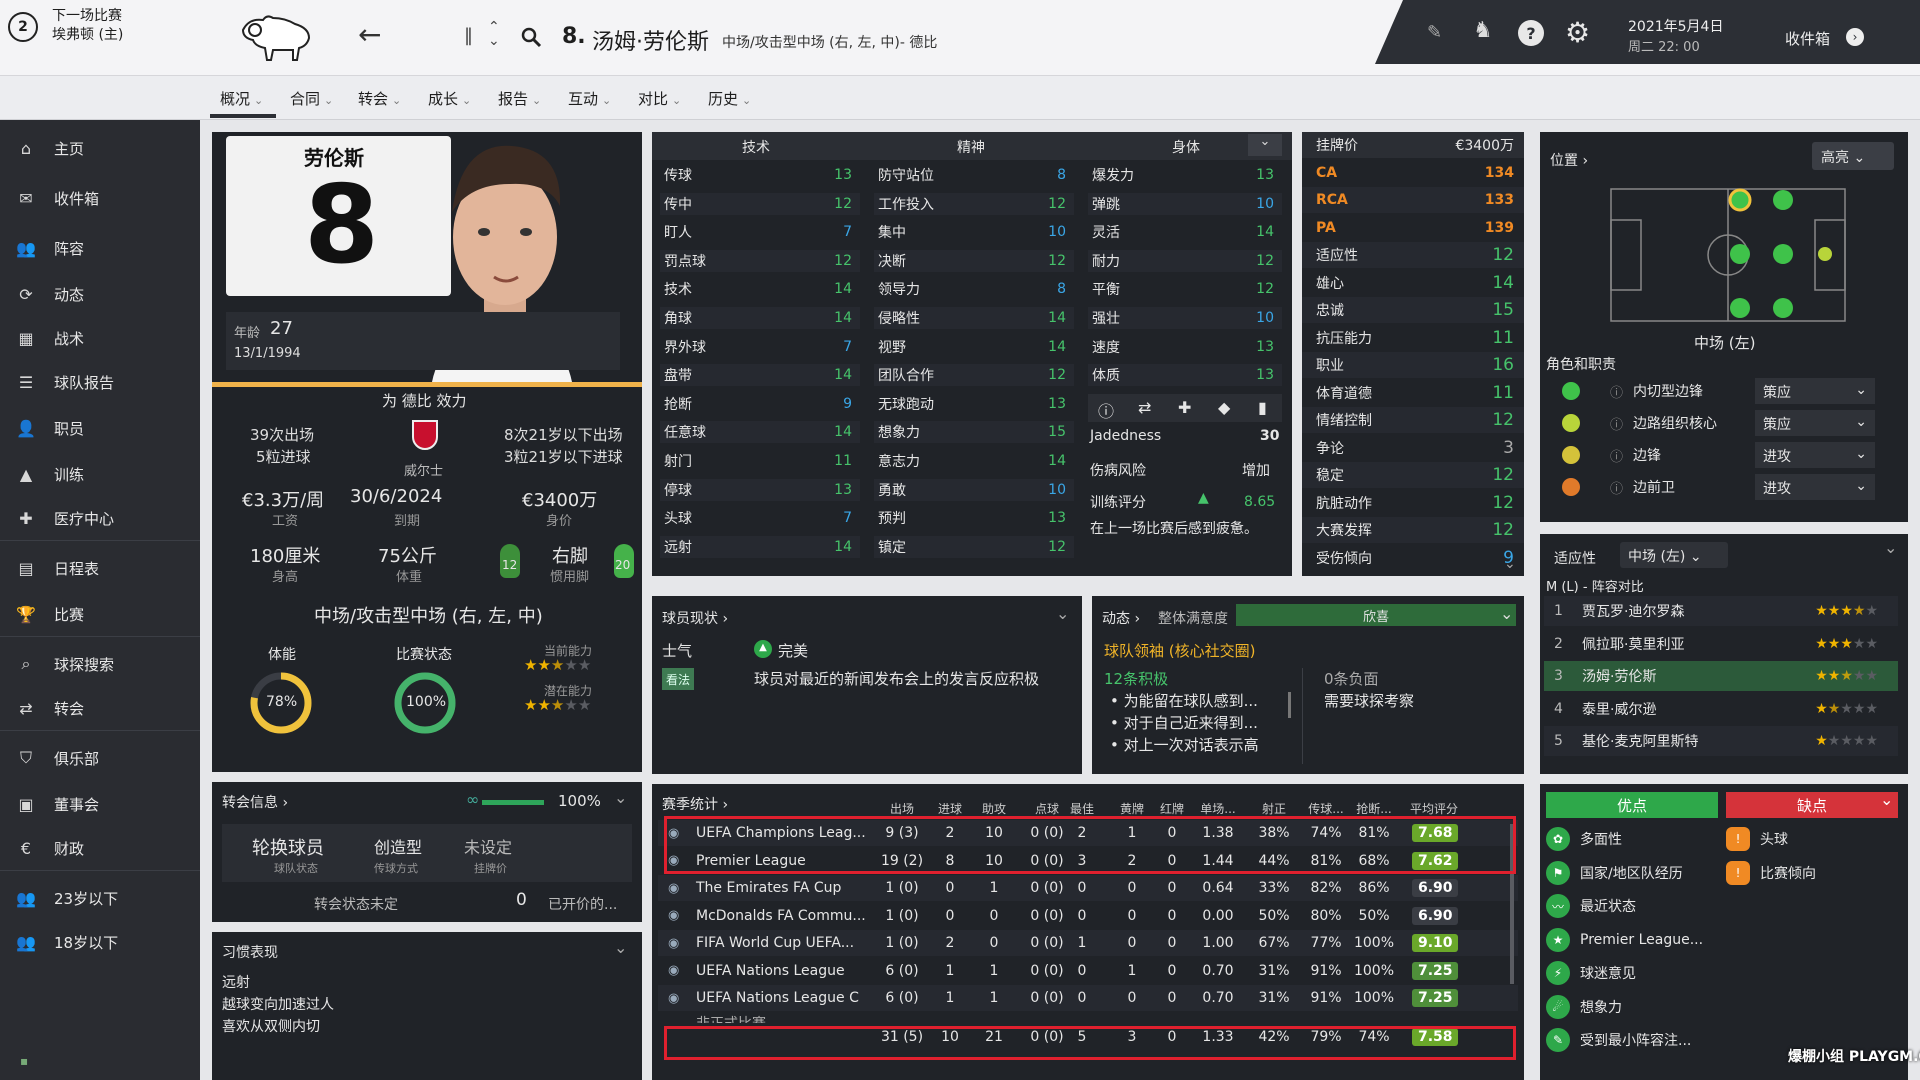 Image resolution: width=1920 pixels, height=1080 pixels. What do you see at coordinates (760, 289) in the screenshot?
I see `technical-attribute-row: 技术 14` at bounding box center [760, 289].